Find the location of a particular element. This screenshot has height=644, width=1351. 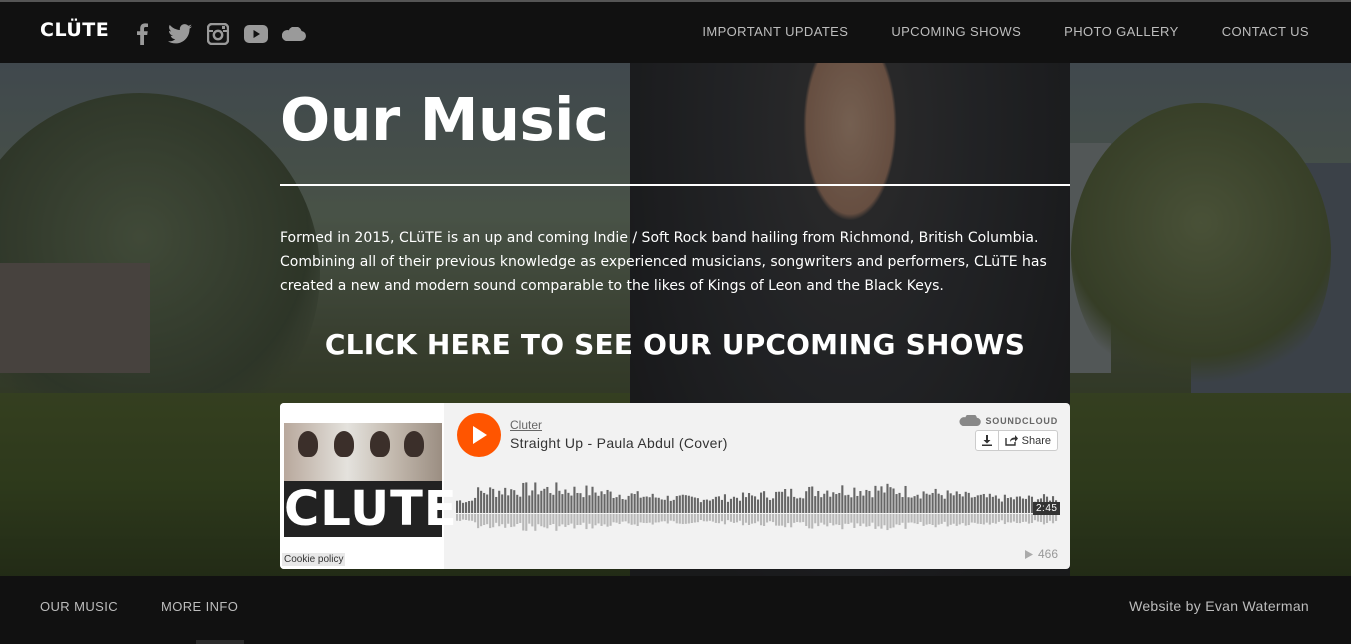

cookie-policy-link: Cookie policy is located at coordinates (314, 559).